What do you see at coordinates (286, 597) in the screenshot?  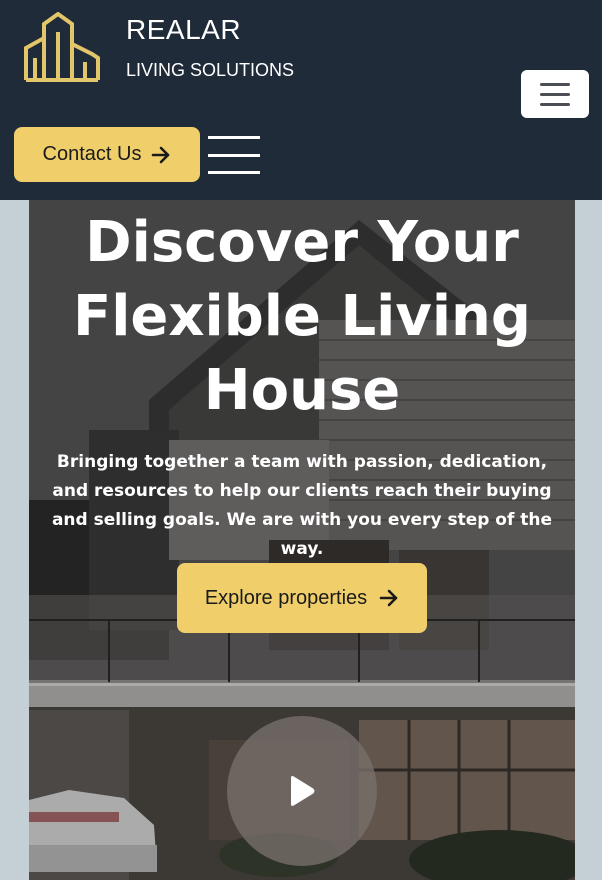 I see `explore-properties-label: Explore properties` at bounding box center [286, 597].